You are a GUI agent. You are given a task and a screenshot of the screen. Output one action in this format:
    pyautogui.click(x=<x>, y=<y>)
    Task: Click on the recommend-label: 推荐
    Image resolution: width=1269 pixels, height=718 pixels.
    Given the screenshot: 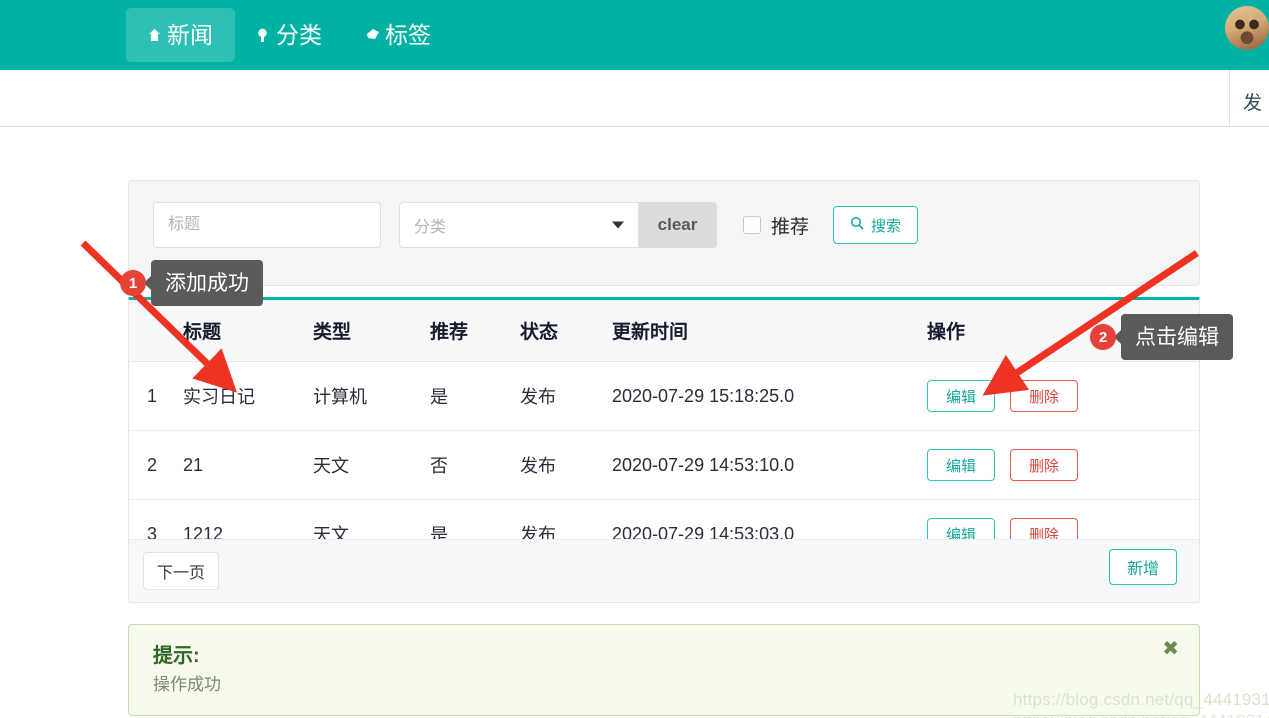 What is the action you would take?
    pyautogui.click(x=790, y=227)
    